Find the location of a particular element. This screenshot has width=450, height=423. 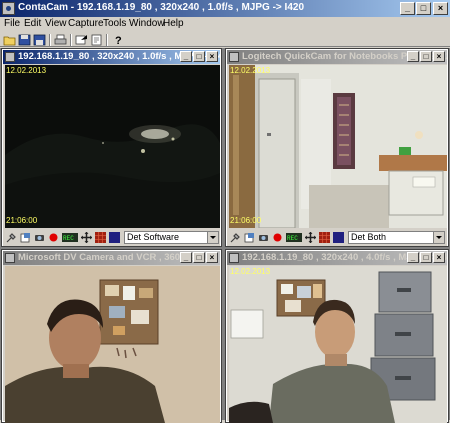

menu-edit: Edit is located at coordinates (32, 23).